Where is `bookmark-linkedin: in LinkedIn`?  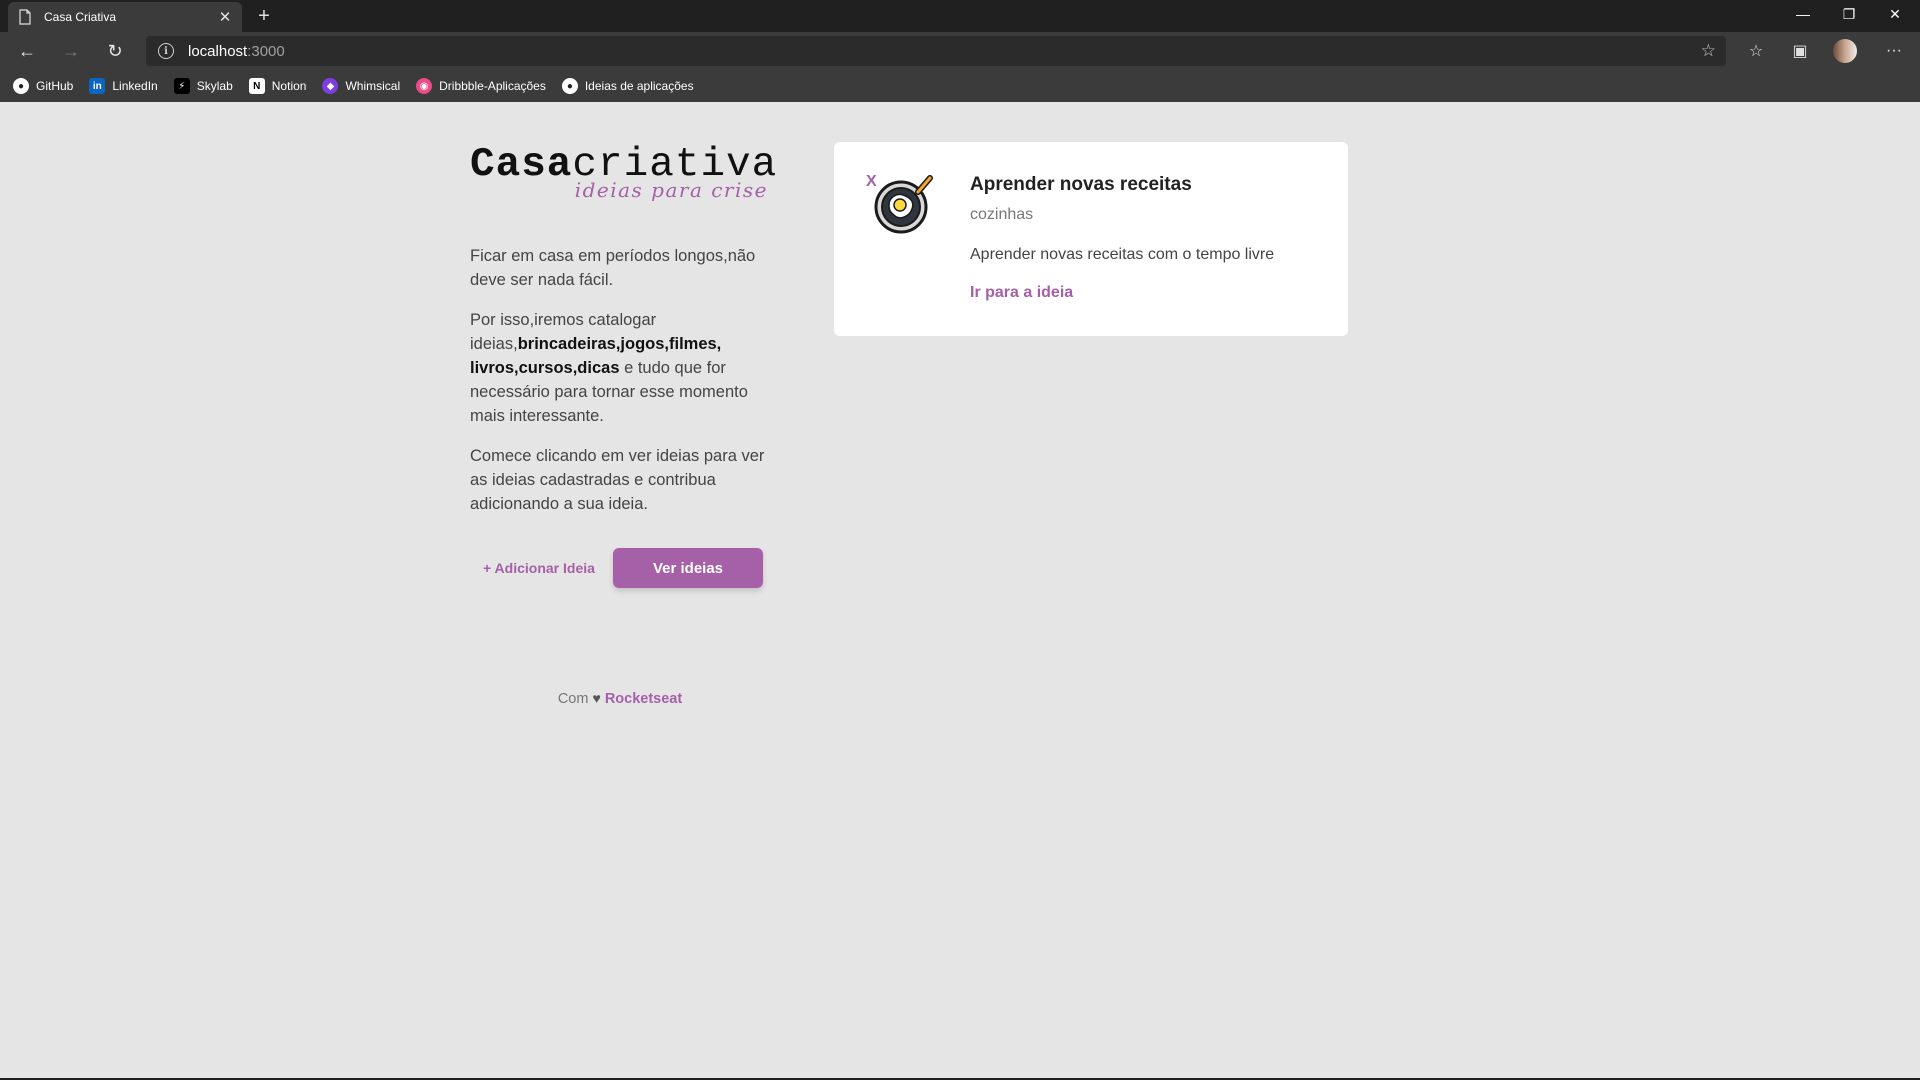 bookmark-linkedin: in LinkedIn is located at coordinates (123, 86).